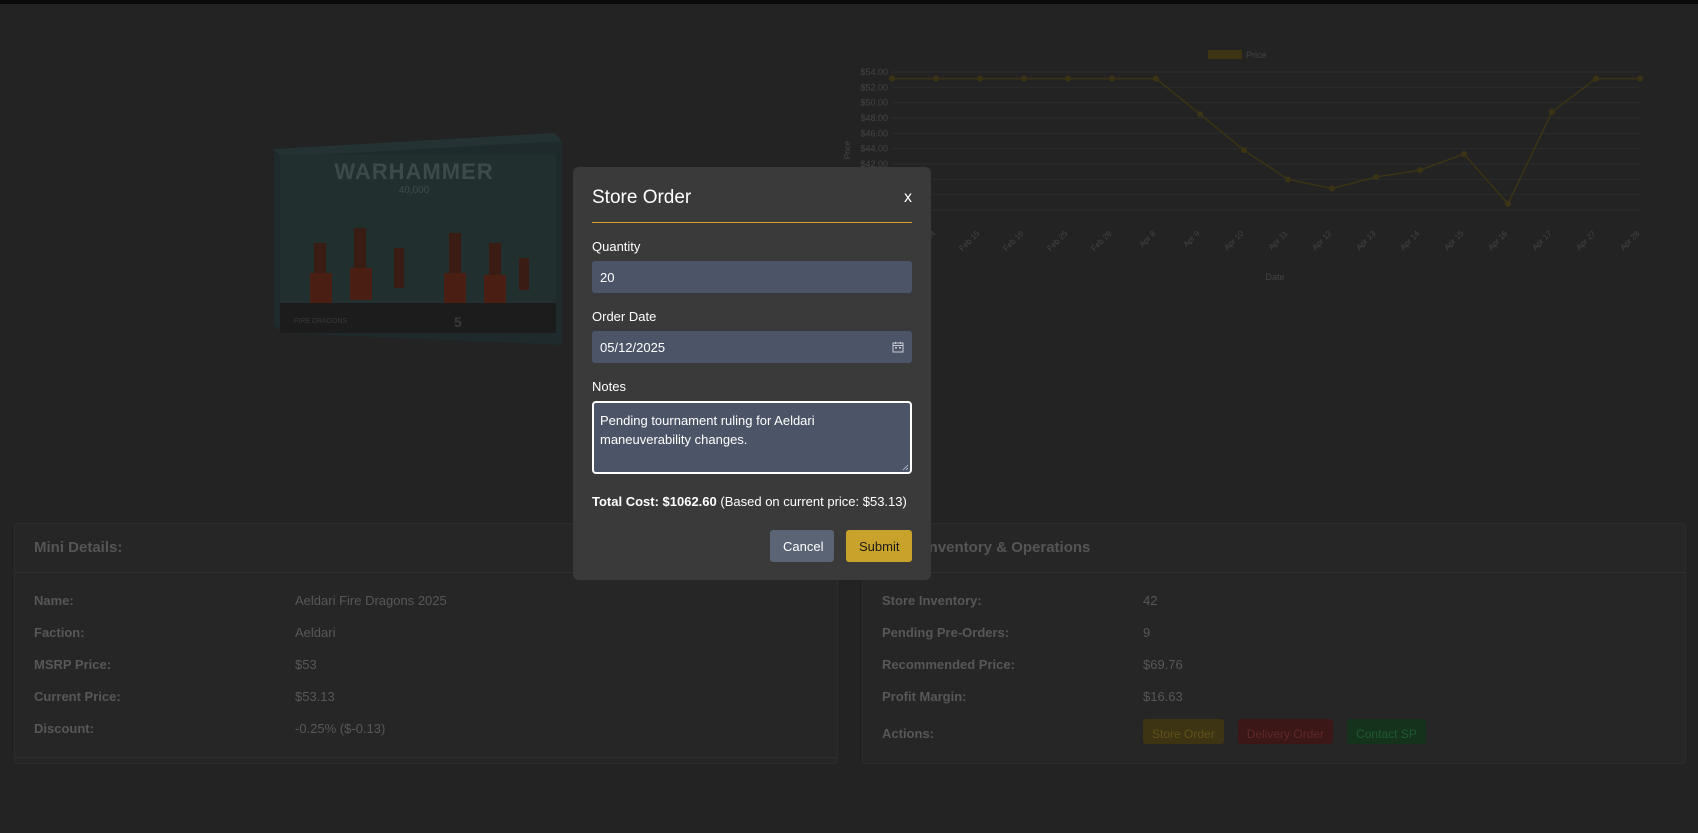 Image resolution: width=1698 pixels, height=833 pixels. What do you see at coordinates (841, 546) in the screenshot?
I see `modal-footer: Cancel Submit` at bounding box center [841, 546].